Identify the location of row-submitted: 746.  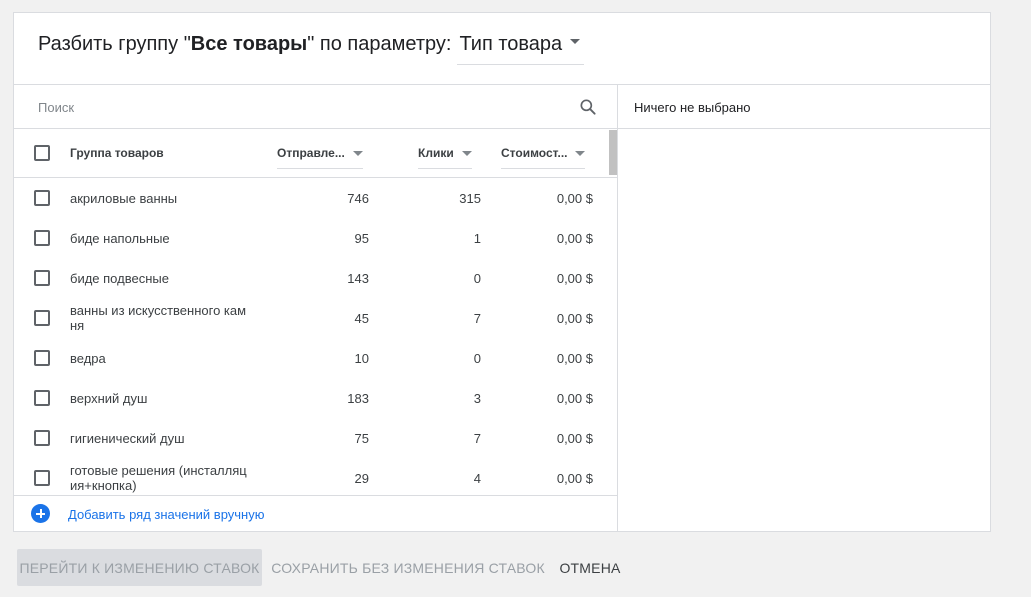
(358, 198).